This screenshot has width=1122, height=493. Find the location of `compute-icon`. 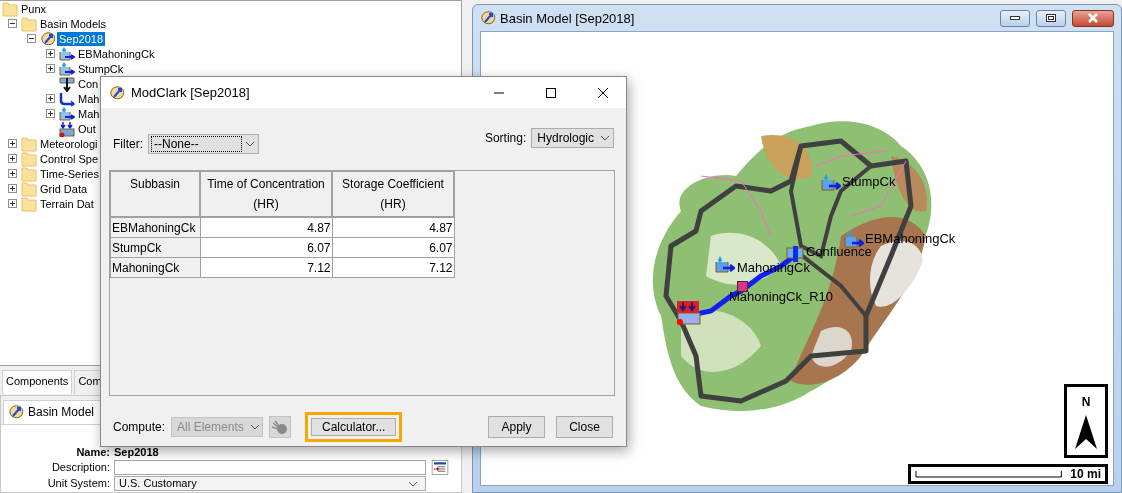

compute-icon is located at coordinates (280, 427).